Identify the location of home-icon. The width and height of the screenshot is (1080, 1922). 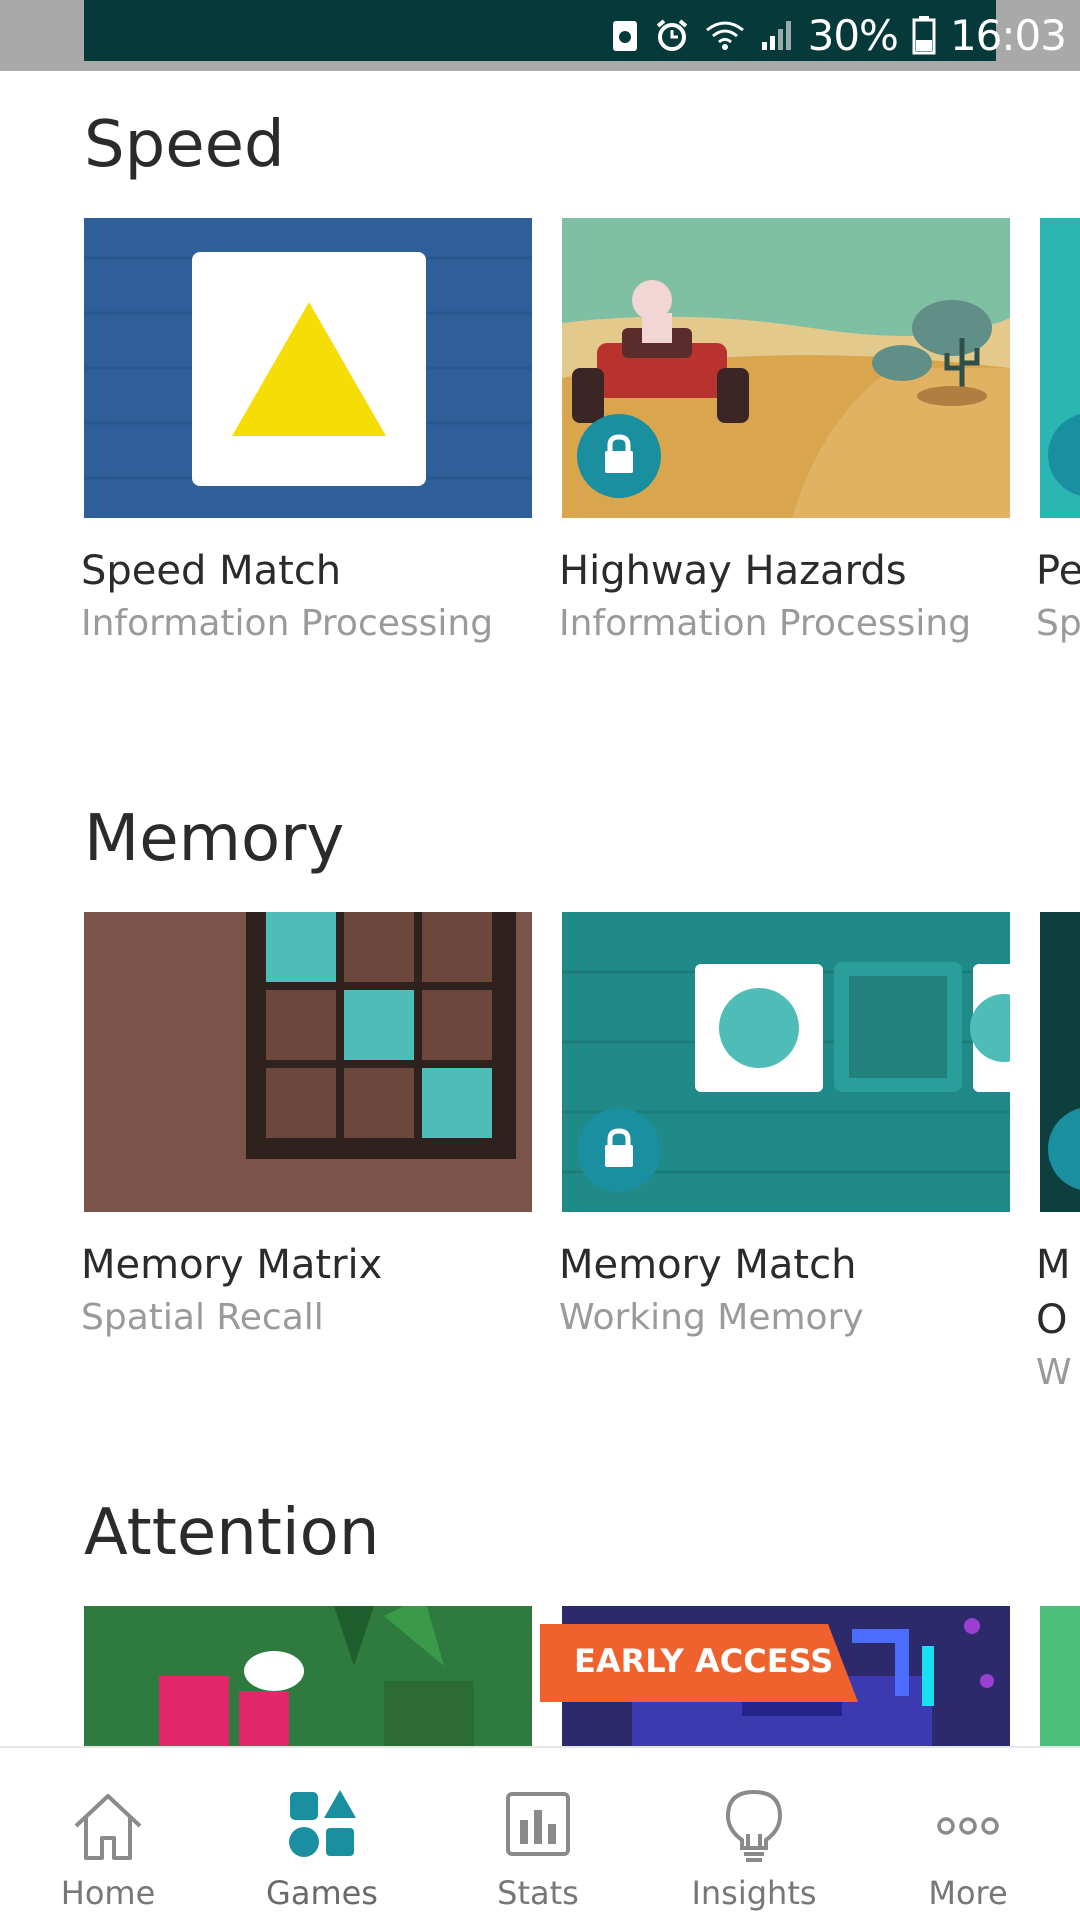
(108, 1827).